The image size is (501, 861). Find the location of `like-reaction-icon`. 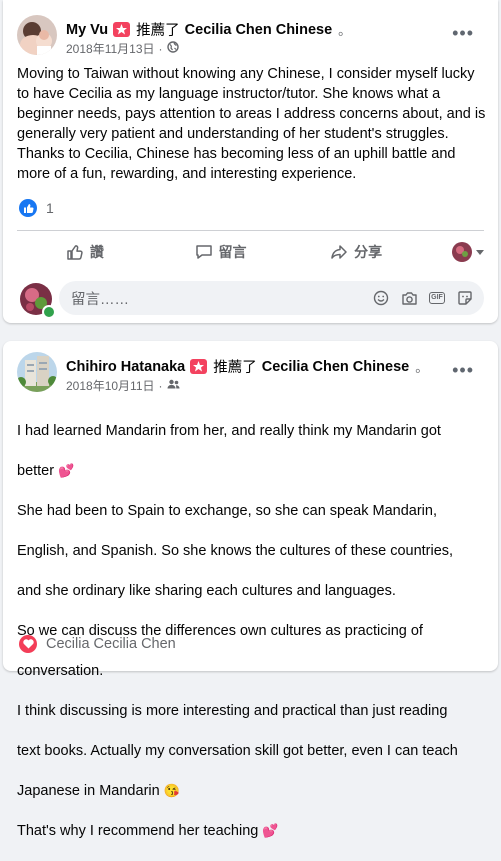

like-reaction-icon is located at coordinates (28, 208).